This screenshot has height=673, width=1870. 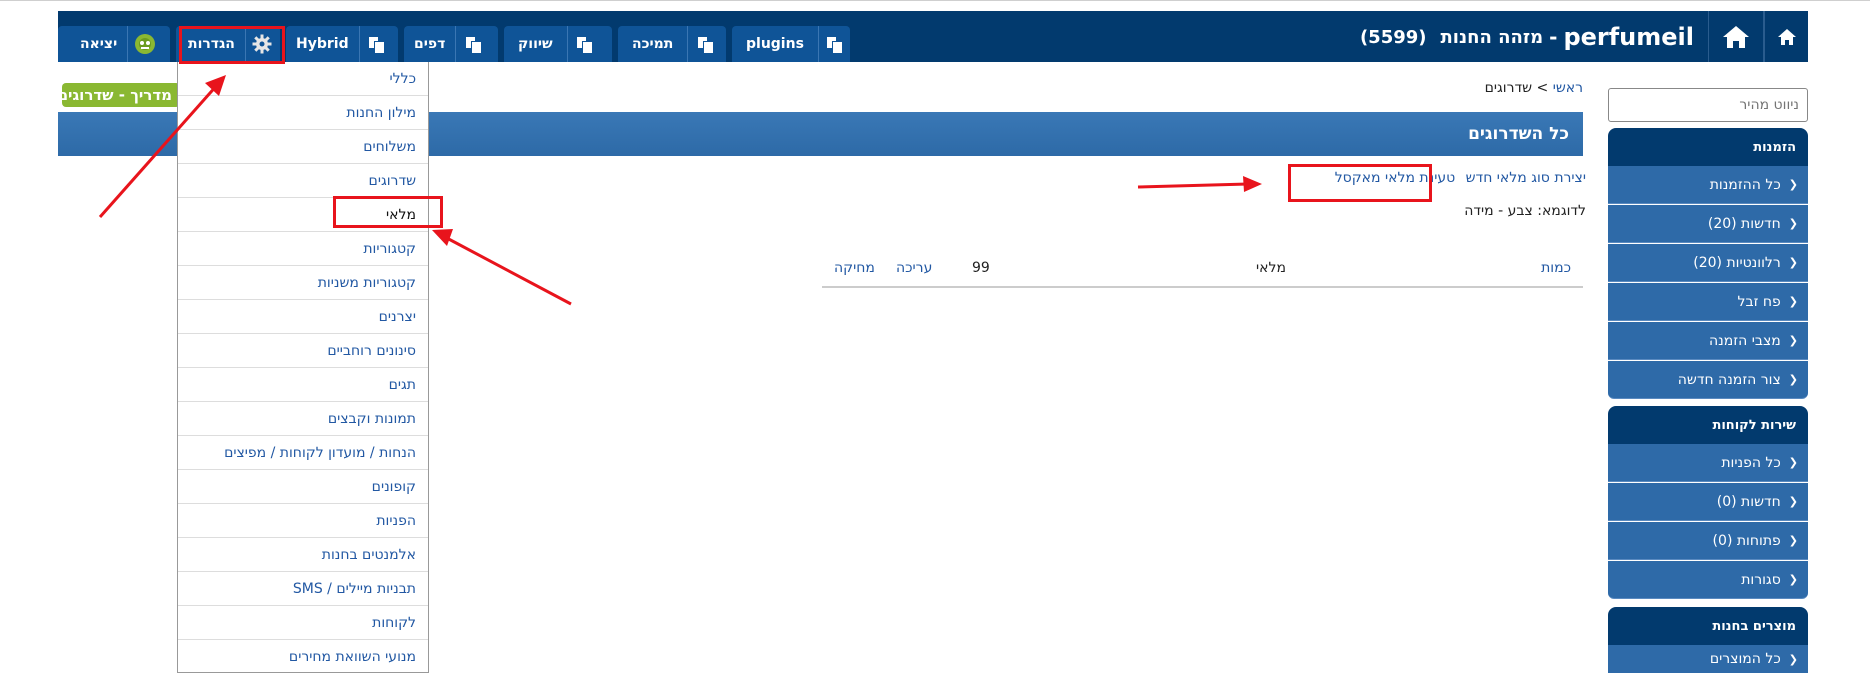 What do you see at coordinates (388, 212) in the screenshot?
I see `annotation-box-inventory-item` at bounding box center [388, 212].